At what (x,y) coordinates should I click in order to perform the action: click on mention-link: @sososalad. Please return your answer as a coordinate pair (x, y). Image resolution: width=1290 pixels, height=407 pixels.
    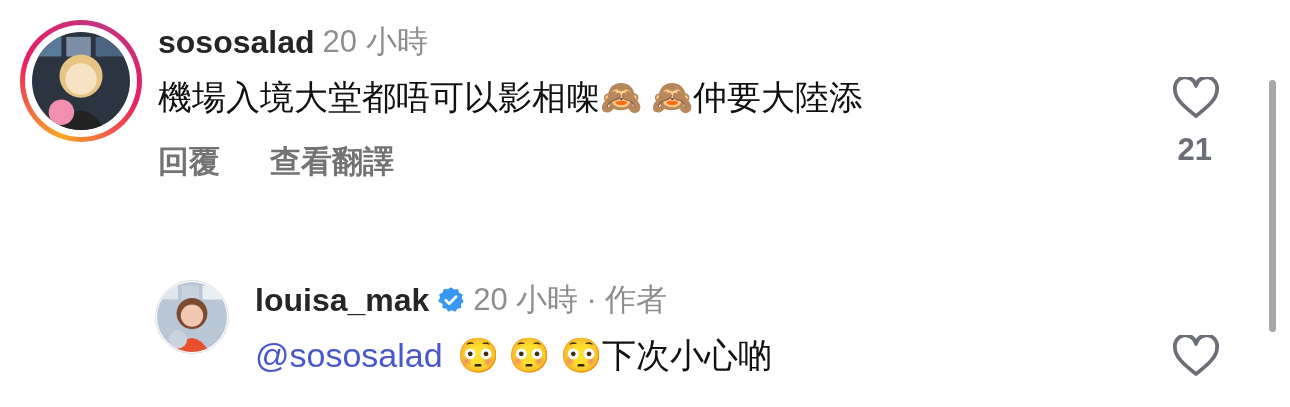
    Looking at the image, I should click on (349, 355).